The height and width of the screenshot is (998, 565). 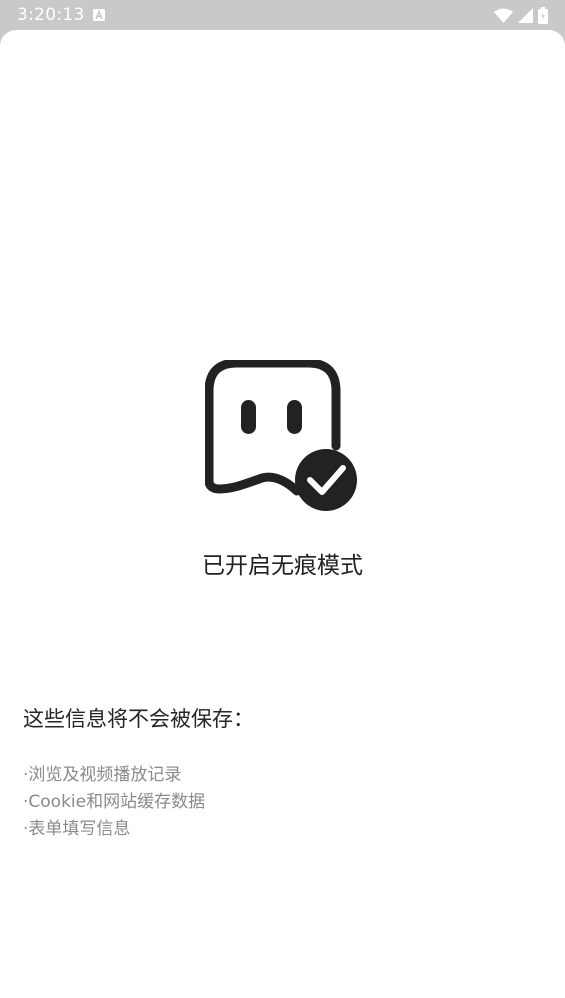 What do you see at coordinates (281, 435) in the screenshot?
I see `incognito-ghost-check-icon` at bounding box center [281, 435].